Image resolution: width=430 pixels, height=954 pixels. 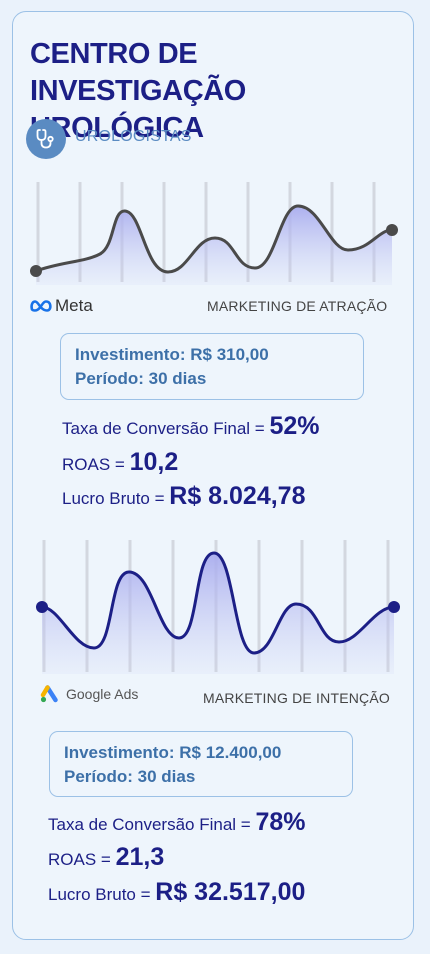 What do you see at coordinates (133, 136) in the screenshot?
I see `subtitle: UROLOGISTAS` at bounding box center [133, 136].